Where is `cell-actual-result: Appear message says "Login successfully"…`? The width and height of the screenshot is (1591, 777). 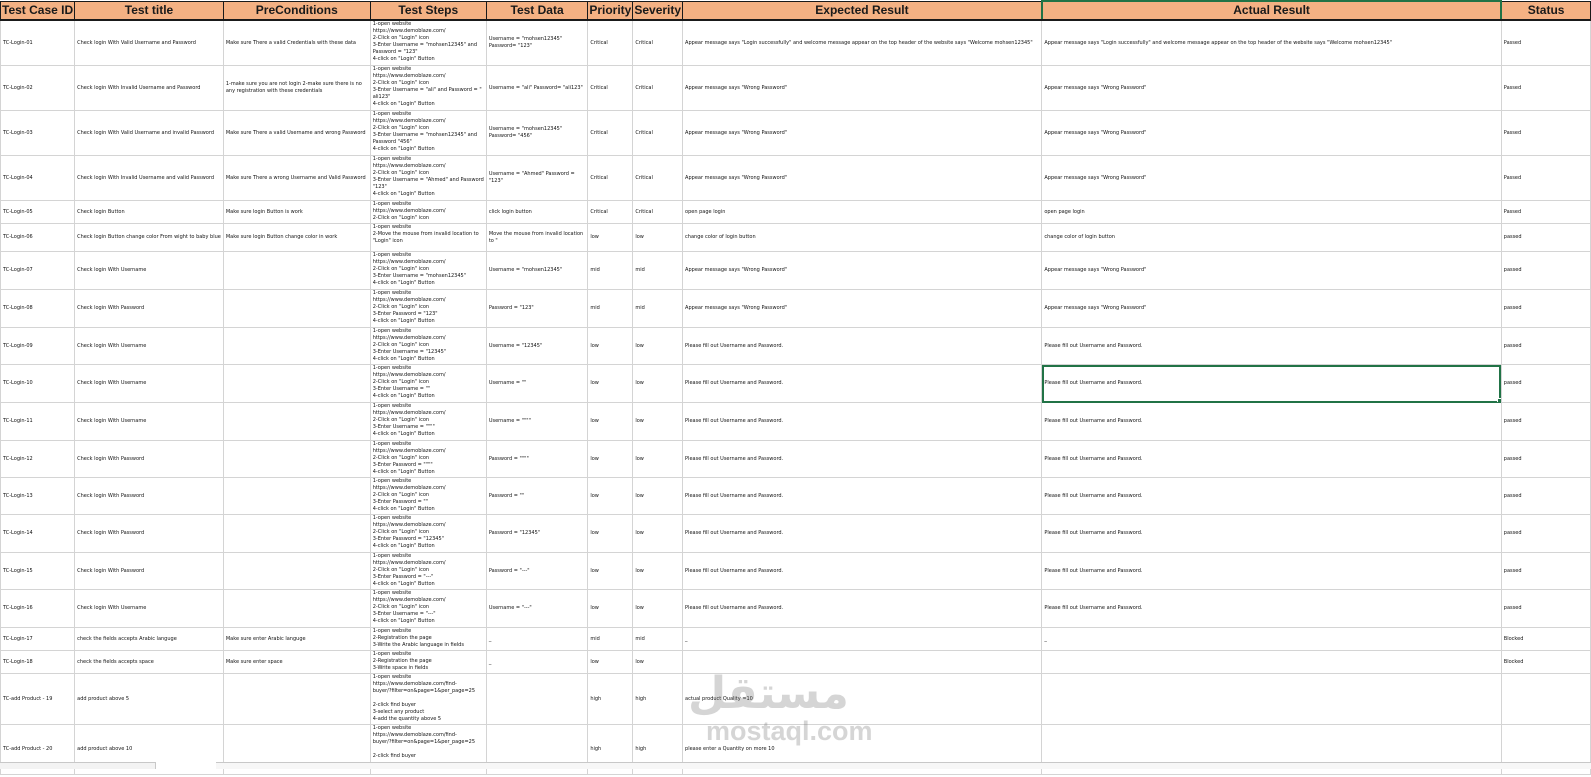 cell-actual-result: Appear message says "Login successfully"… is located at coordinates (1271, 42).